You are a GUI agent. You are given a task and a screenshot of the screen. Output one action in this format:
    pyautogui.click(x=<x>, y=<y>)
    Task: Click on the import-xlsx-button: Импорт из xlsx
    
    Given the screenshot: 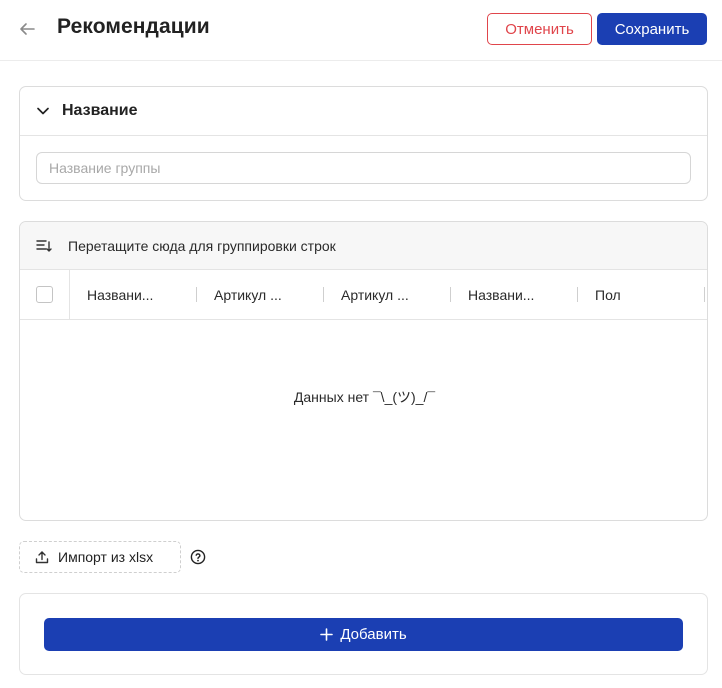 What is the action you would take?
    pyautogui.click(x=100, y=557)
    